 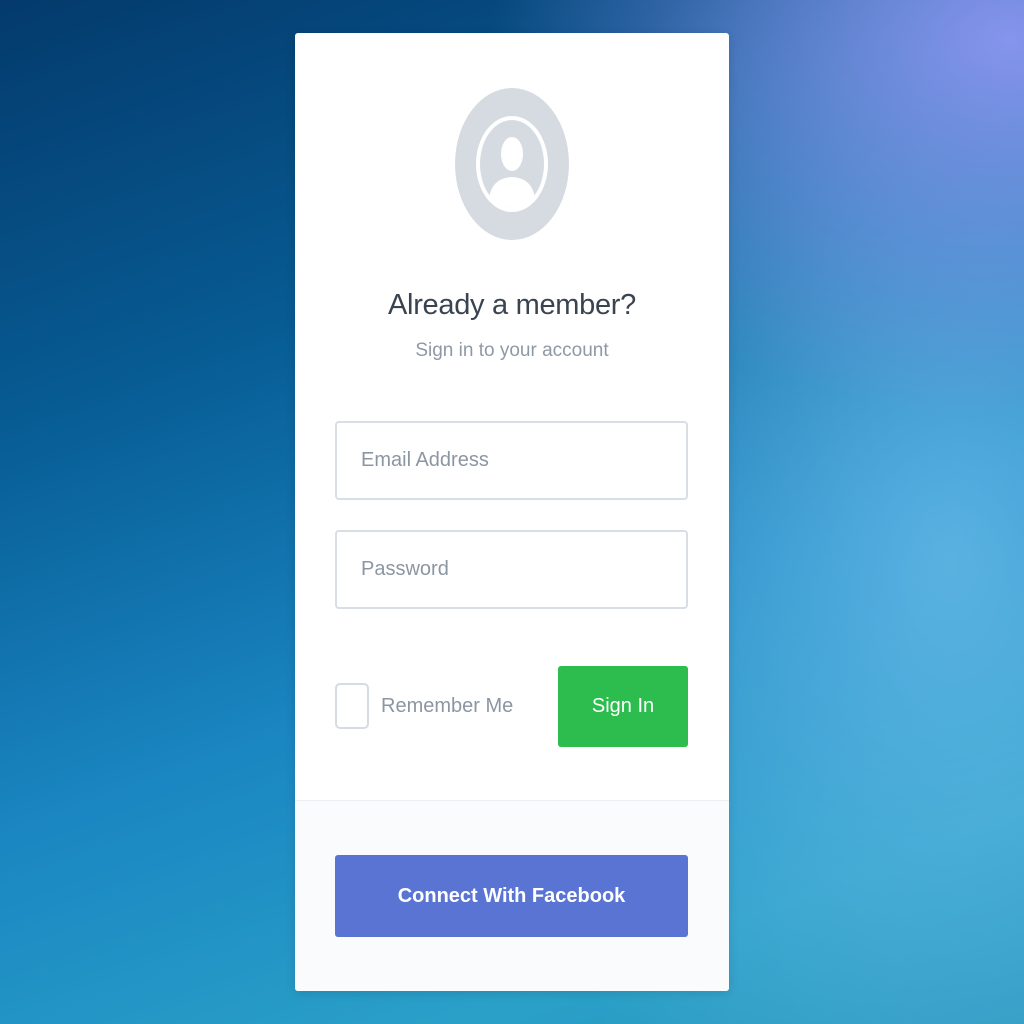 I want to click on page-title: Already a member?, so click(x=512, y=305).